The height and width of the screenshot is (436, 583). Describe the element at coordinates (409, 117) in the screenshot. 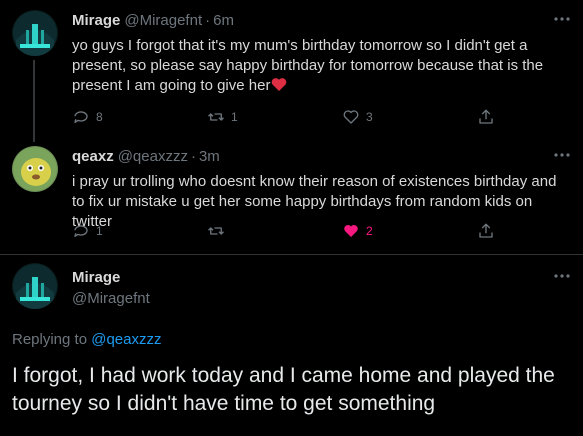

I see `like-button: 3` at that location.